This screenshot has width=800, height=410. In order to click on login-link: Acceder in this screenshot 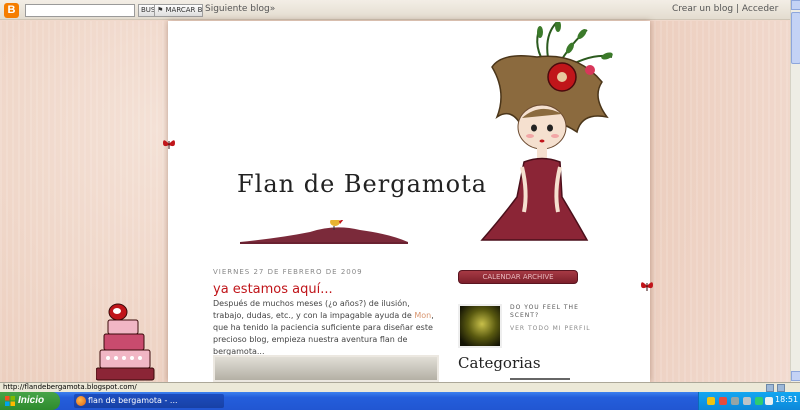, I will do `click(760, 9)`.